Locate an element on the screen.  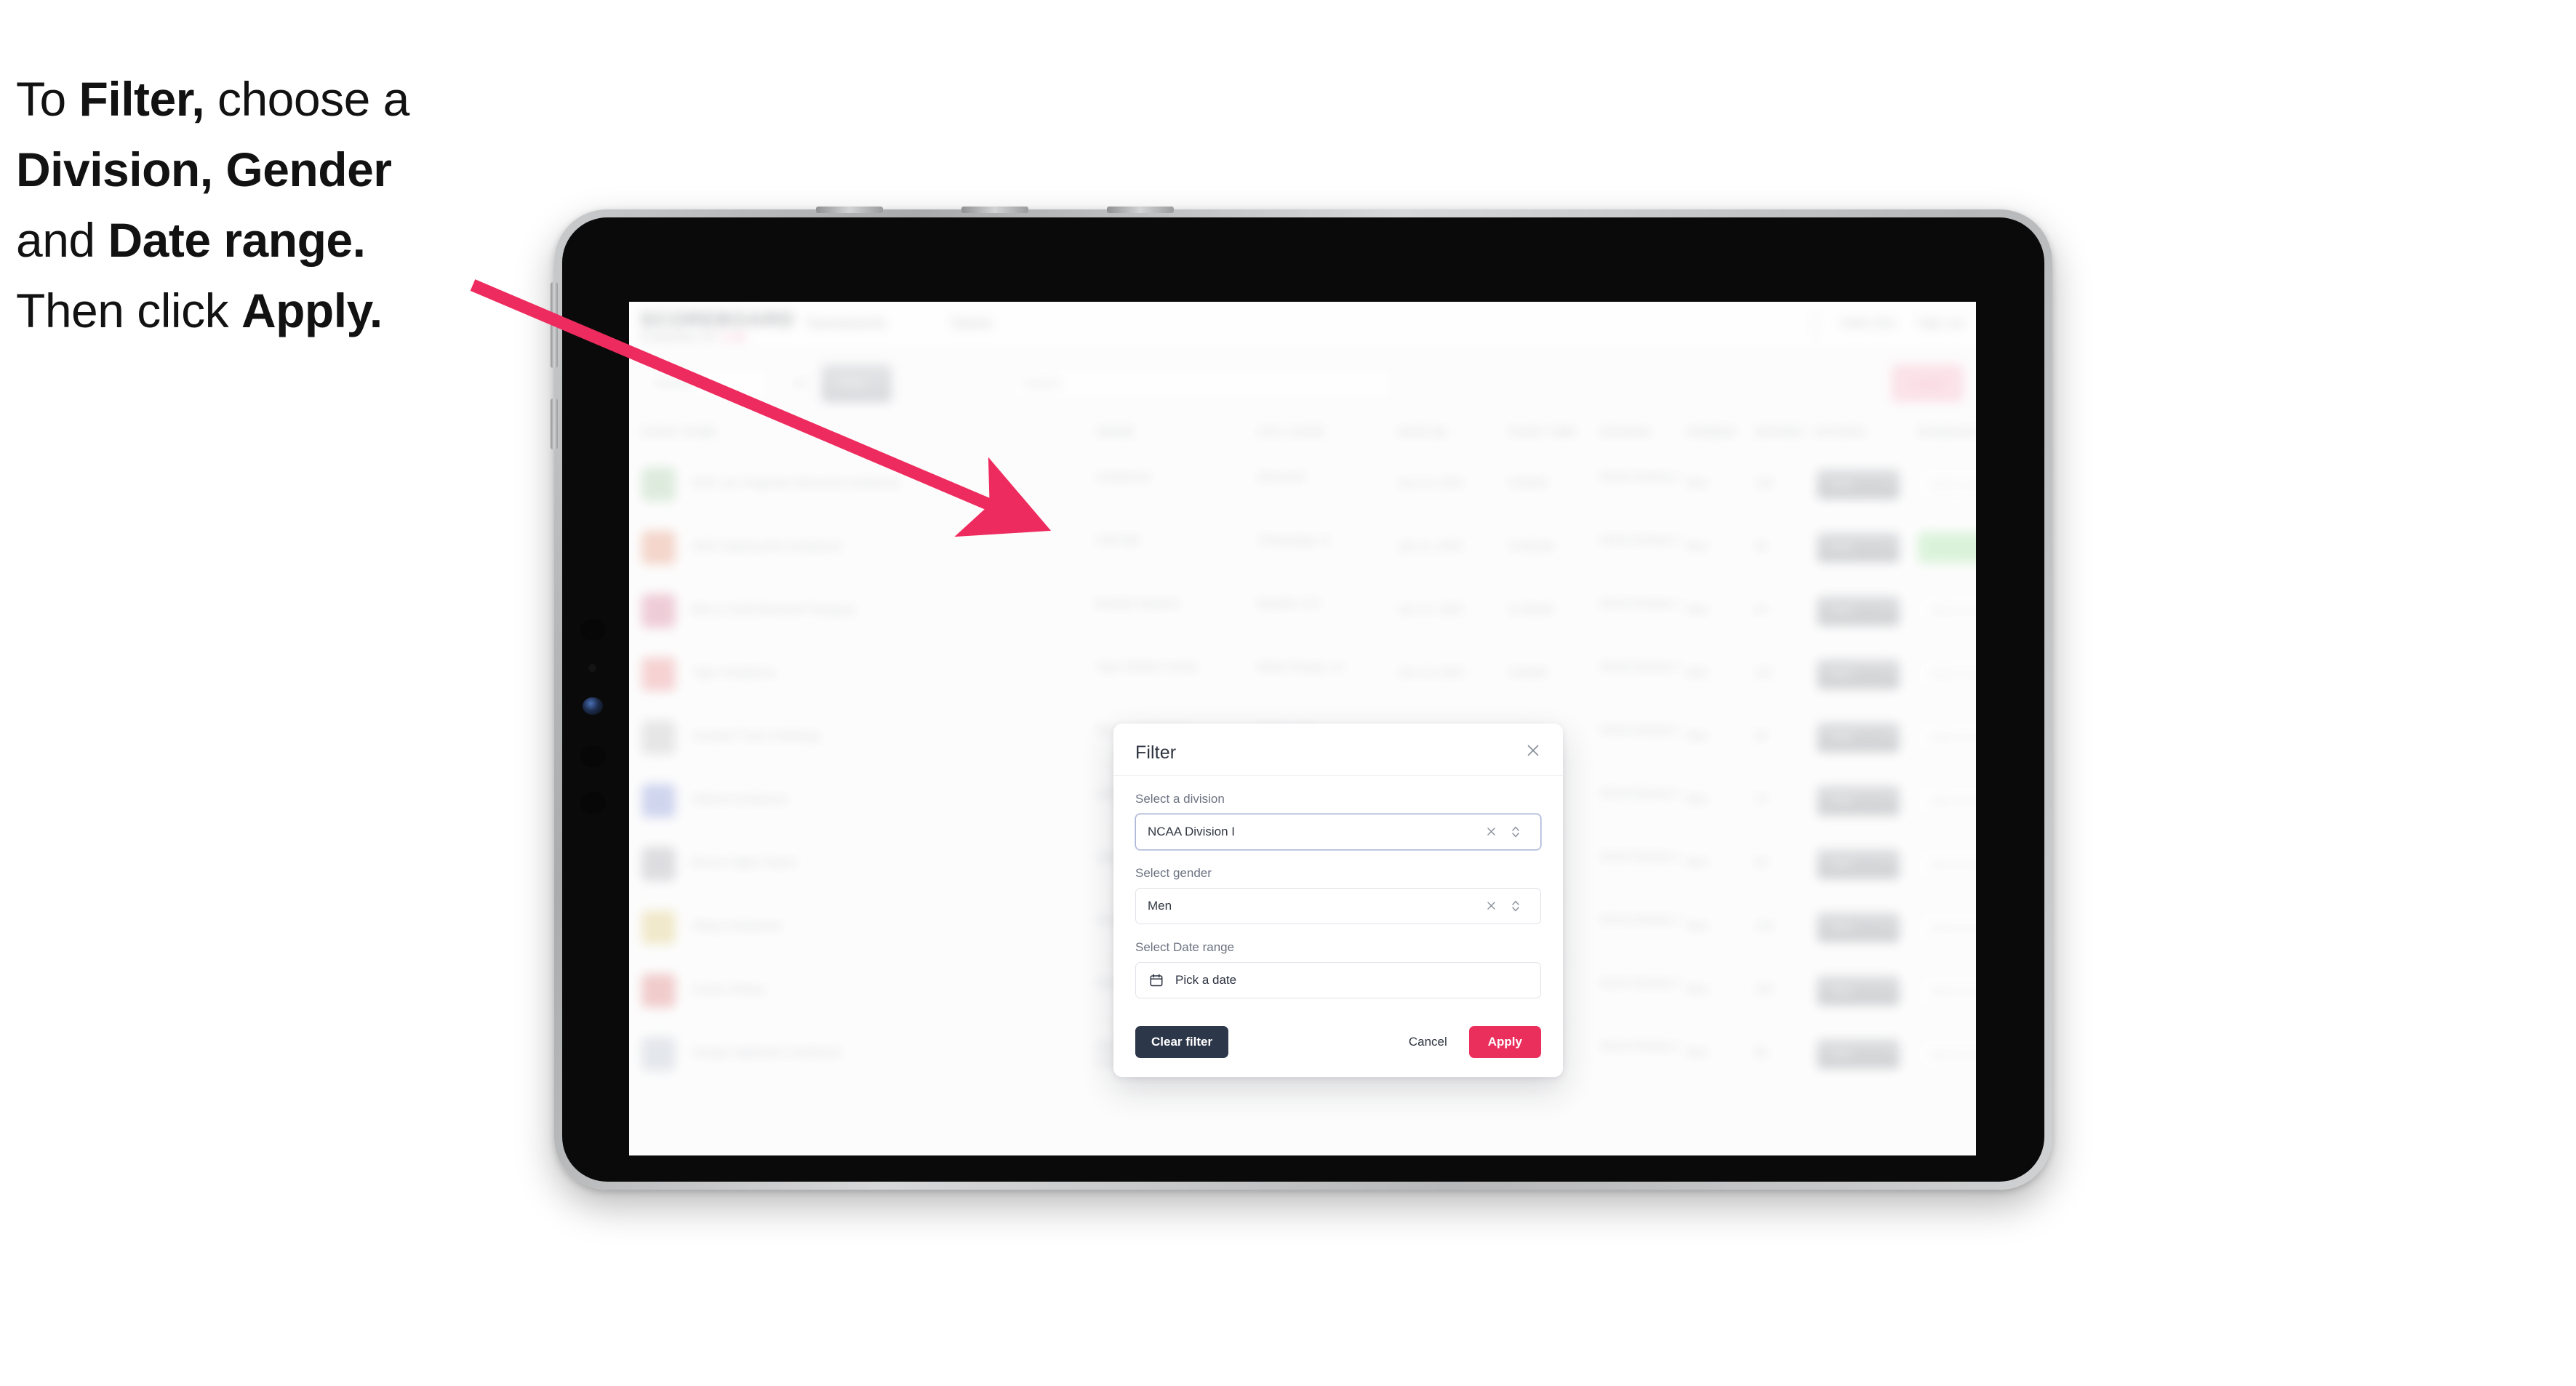
dialog-footer: Clear filter Cancel Apply is located at coordinates (1338, 1036).